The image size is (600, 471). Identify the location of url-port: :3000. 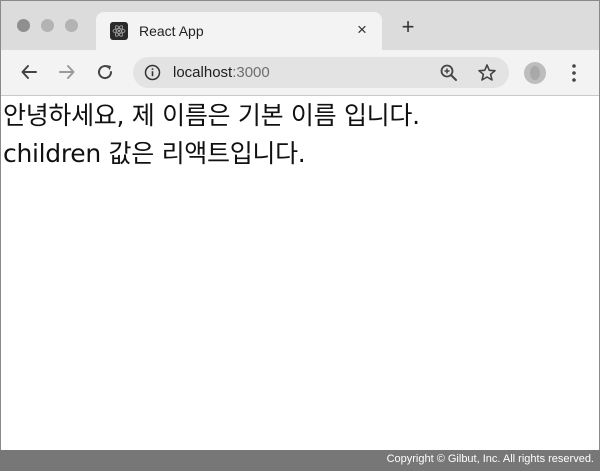
(251, 72).